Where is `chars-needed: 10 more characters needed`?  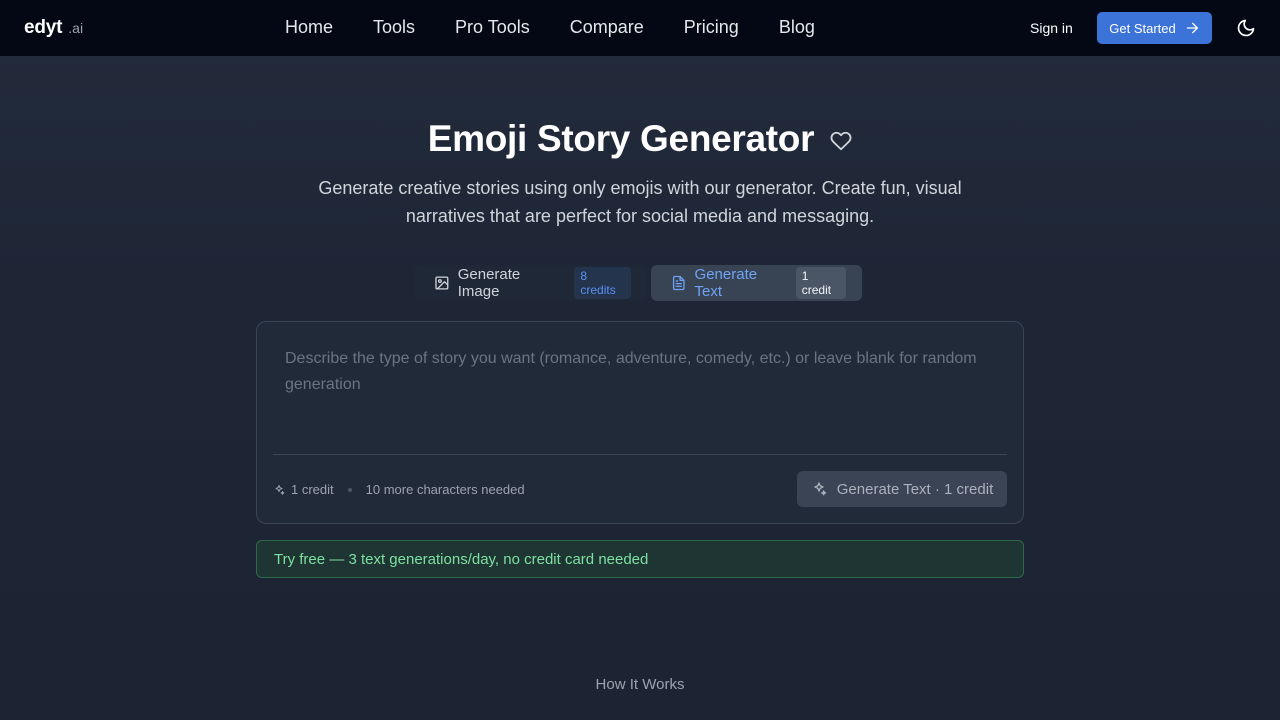
chars-needed: 10 more characters needed is located at coordinates (445, 489).